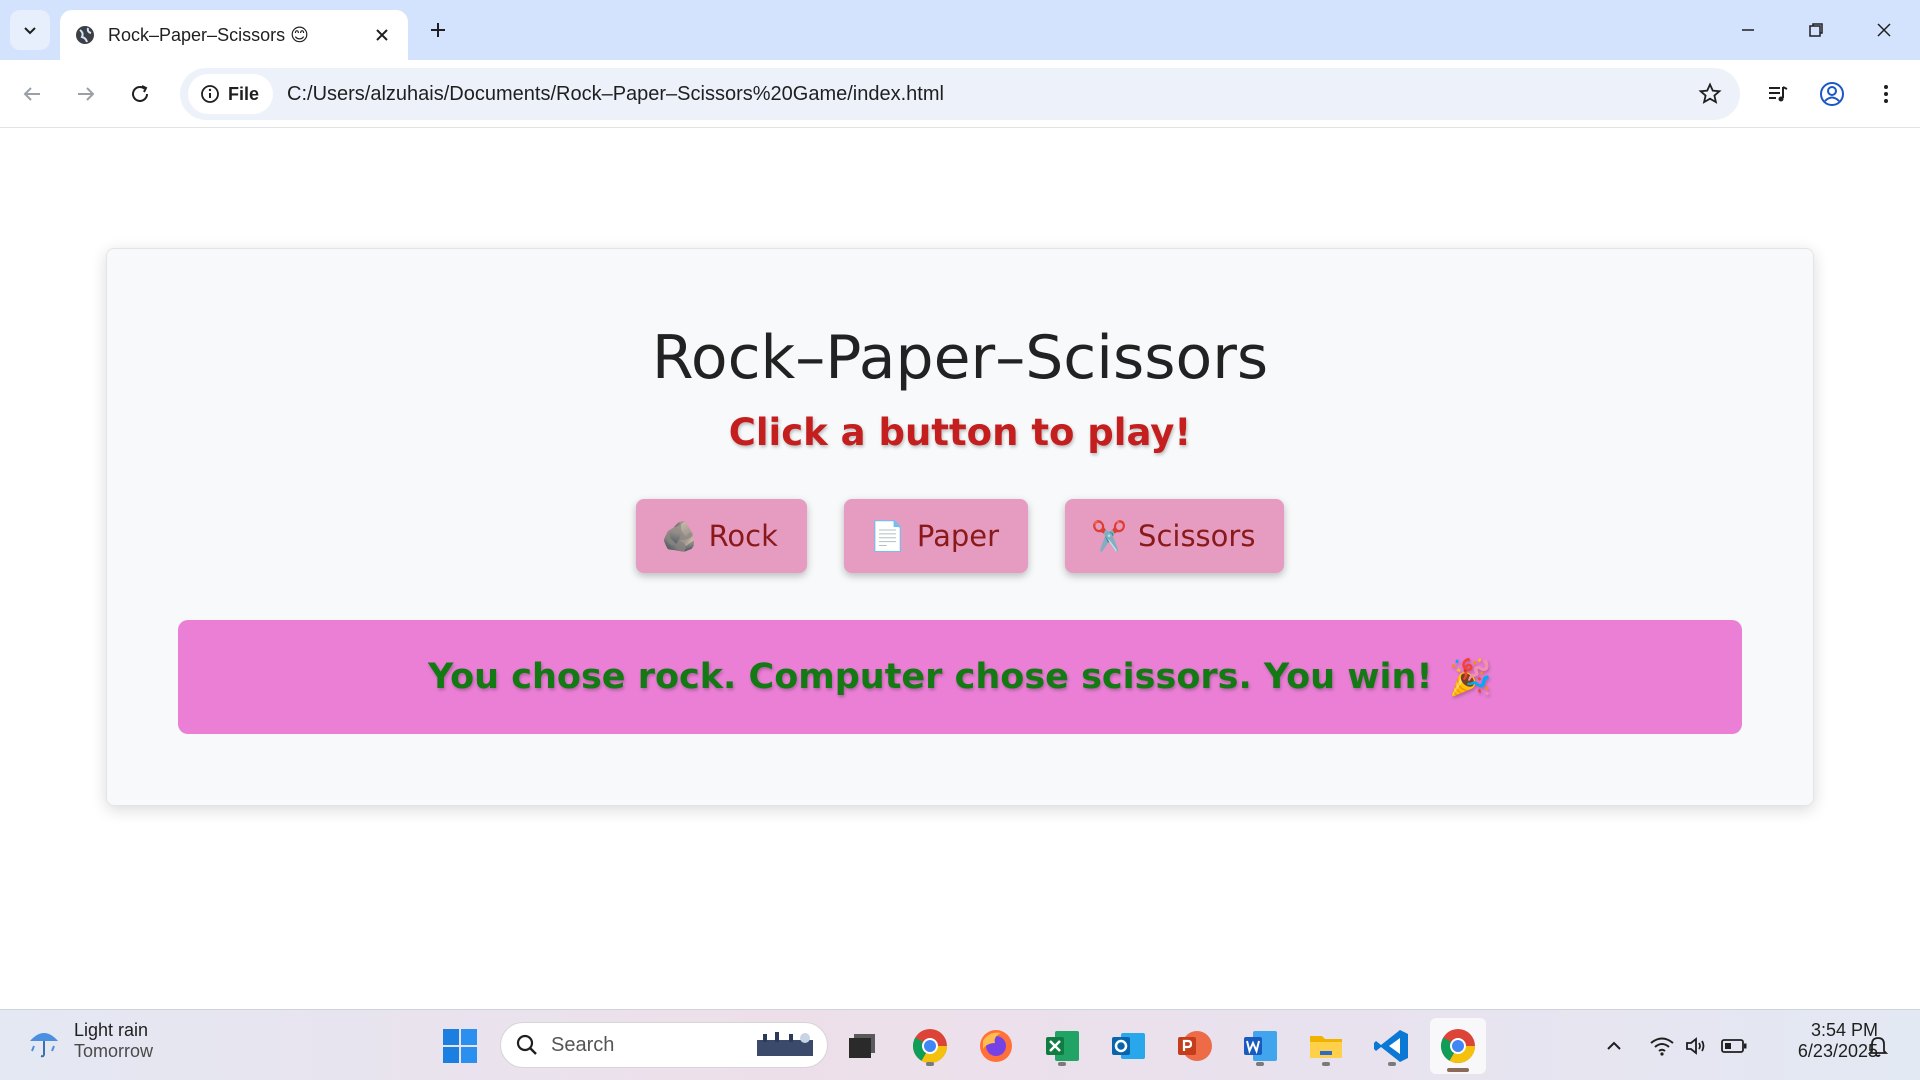  I want to click on windows-logo-icon, so click(460, 1046).